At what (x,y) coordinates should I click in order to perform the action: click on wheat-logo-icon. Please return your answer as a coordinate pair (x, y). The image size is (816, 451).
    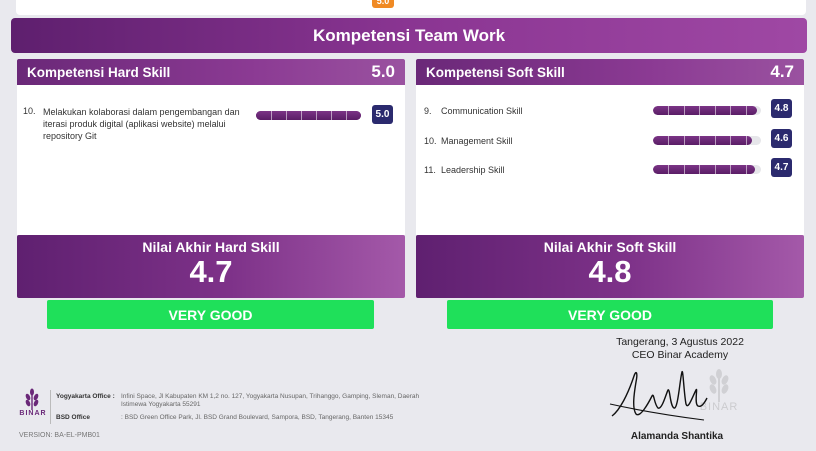
    Looking at the image, I should click on (32, 399).